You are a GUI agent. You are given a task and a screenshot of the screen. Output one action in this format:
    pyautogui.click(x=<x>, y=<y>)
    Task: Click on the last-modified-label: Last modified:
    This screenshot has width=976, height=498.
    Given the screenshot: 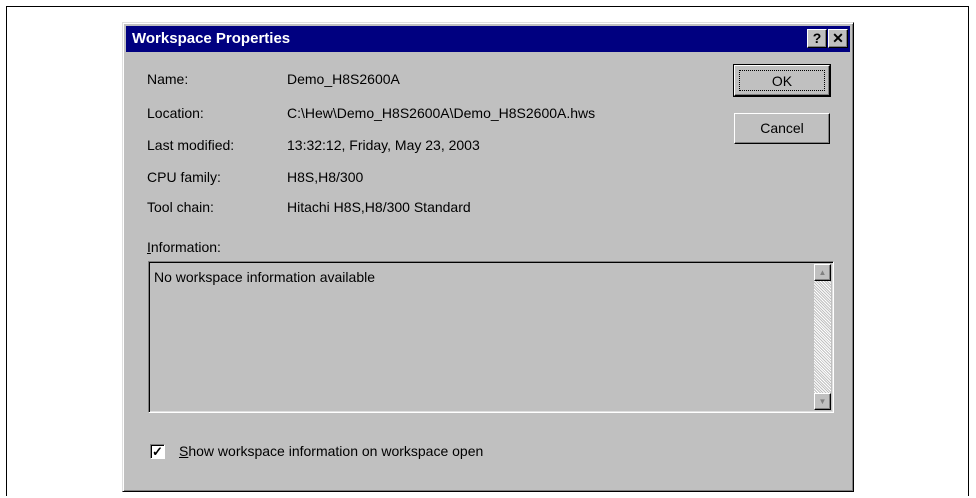 What is the action you would take?
    pyautogui.click(x=191, y=145)
    